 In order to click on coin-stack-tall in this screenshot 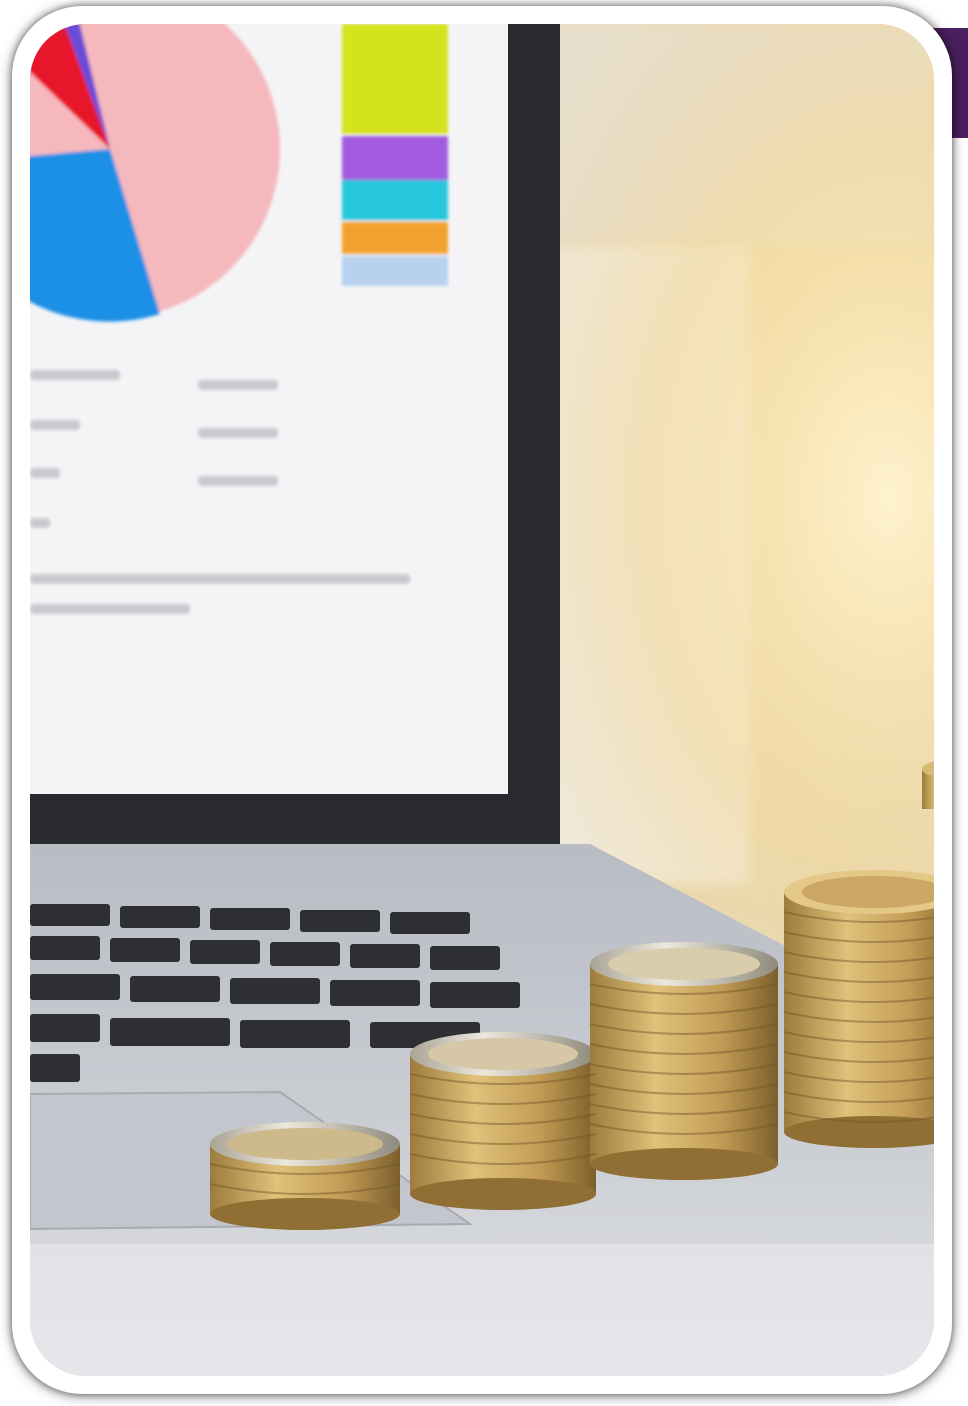, I will do `click(684, 1061)`.